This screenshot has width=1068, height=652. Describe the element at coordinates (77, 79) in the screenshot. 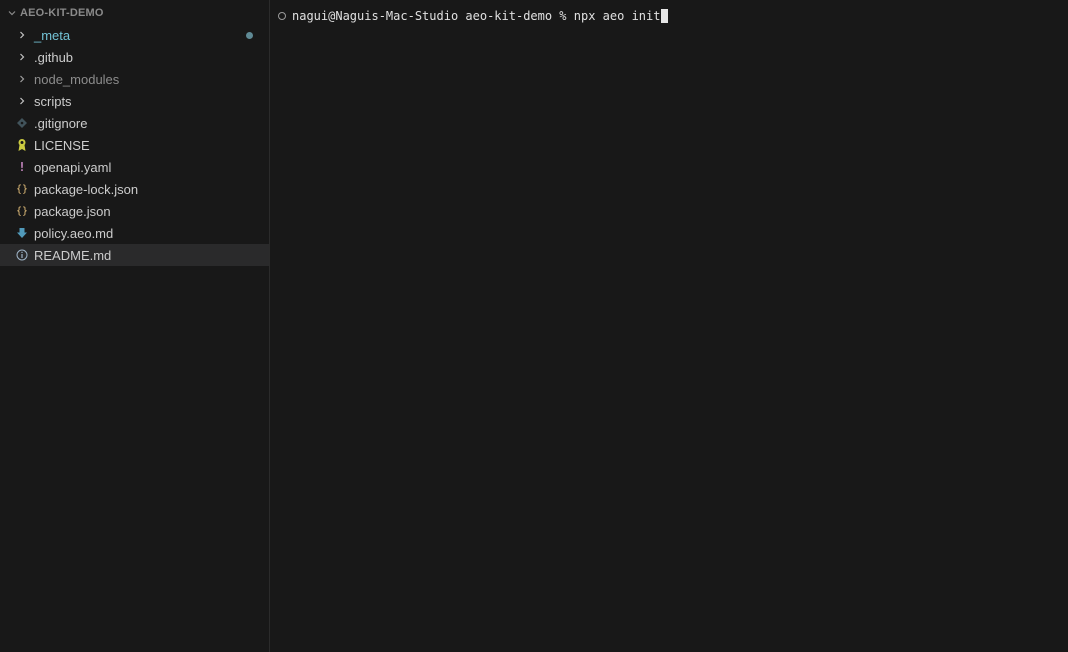

I see `tree-item-label: node_modules` at that location.